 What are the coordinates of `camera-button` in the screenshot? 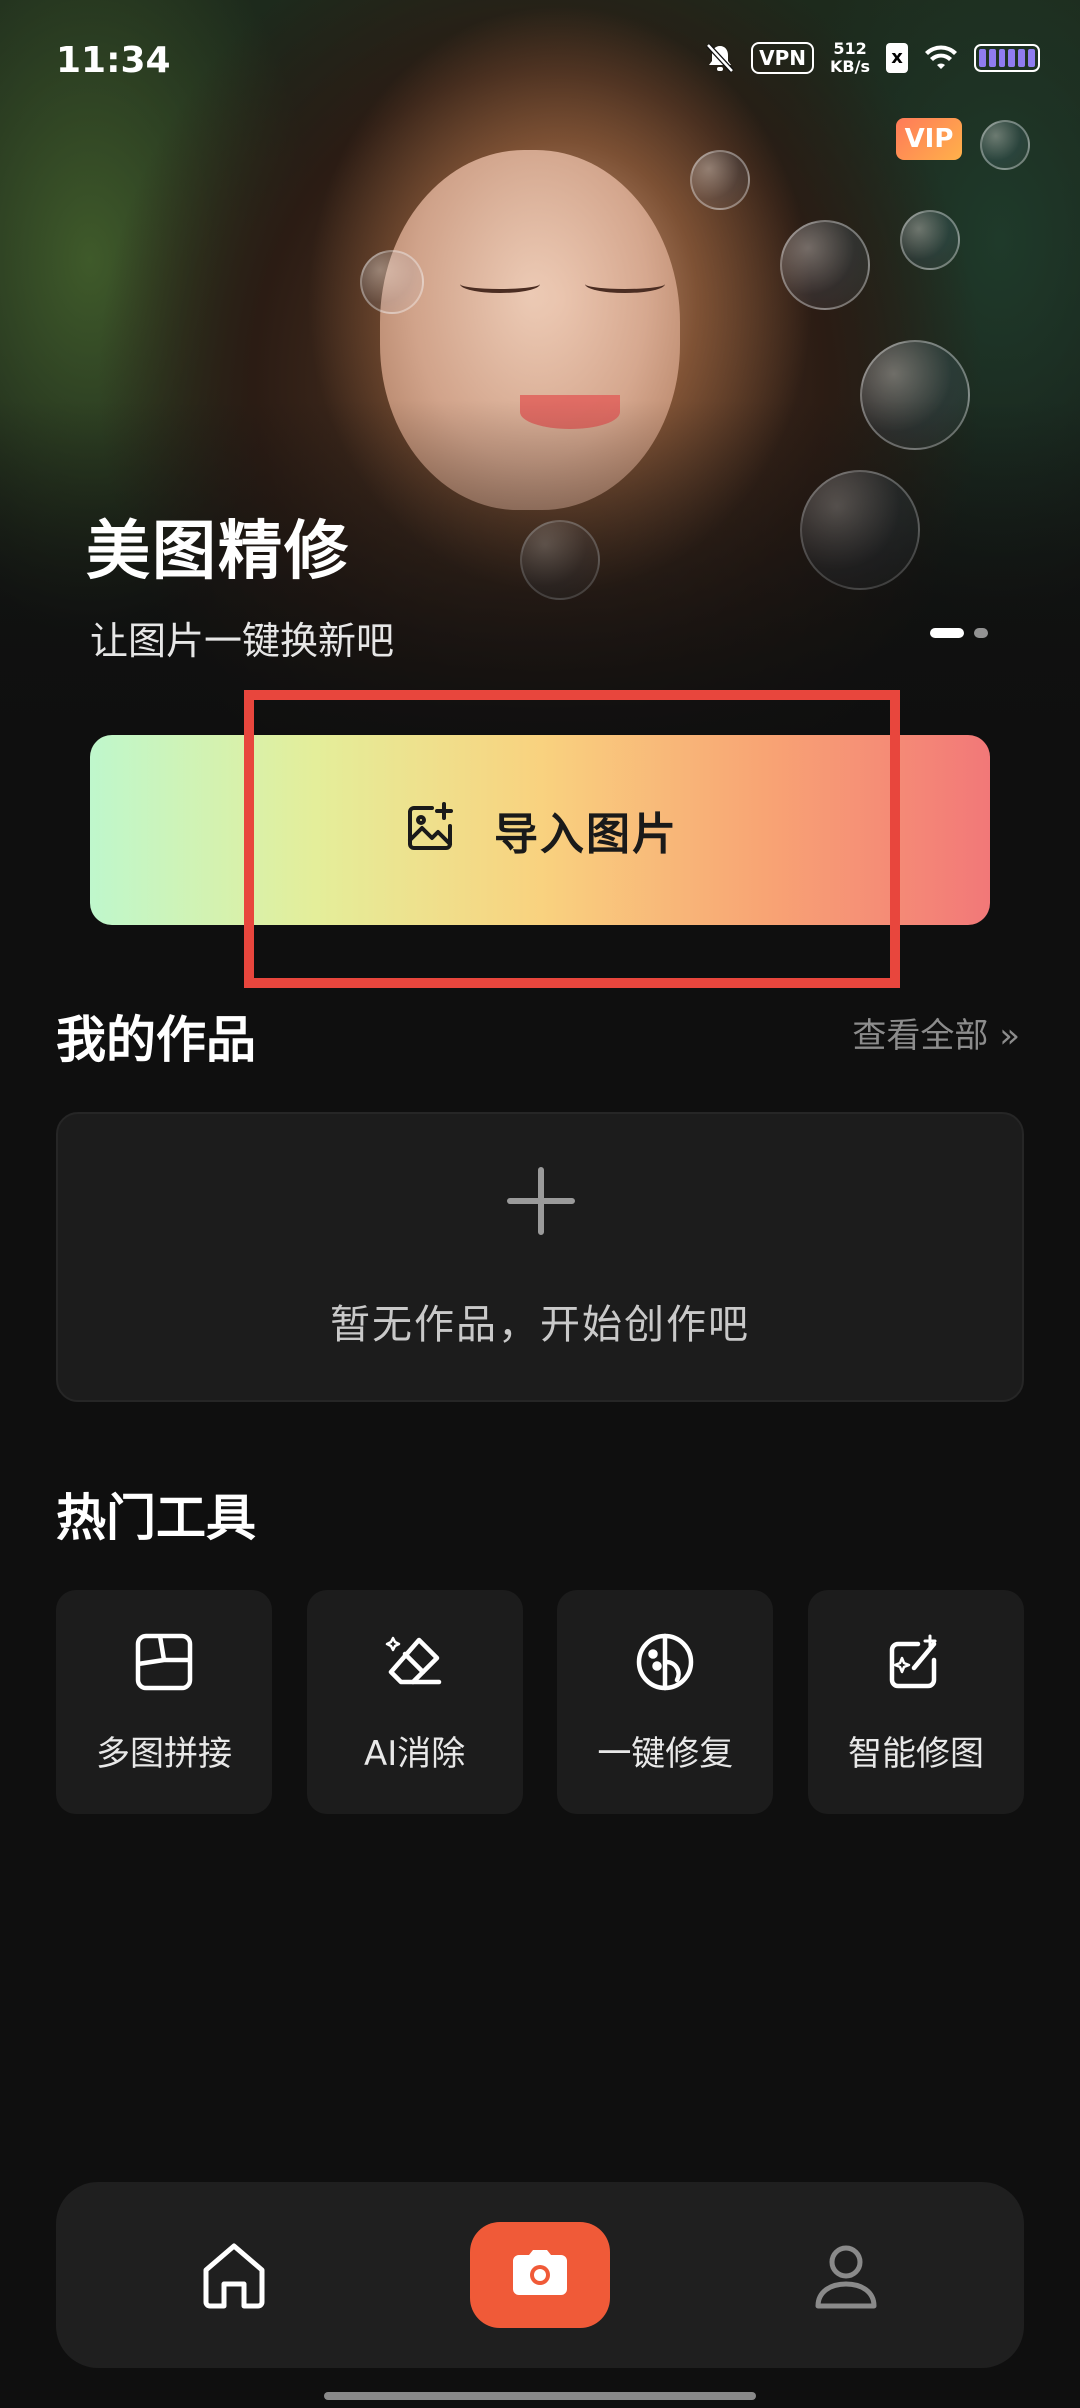 It's located at (540, 2275).